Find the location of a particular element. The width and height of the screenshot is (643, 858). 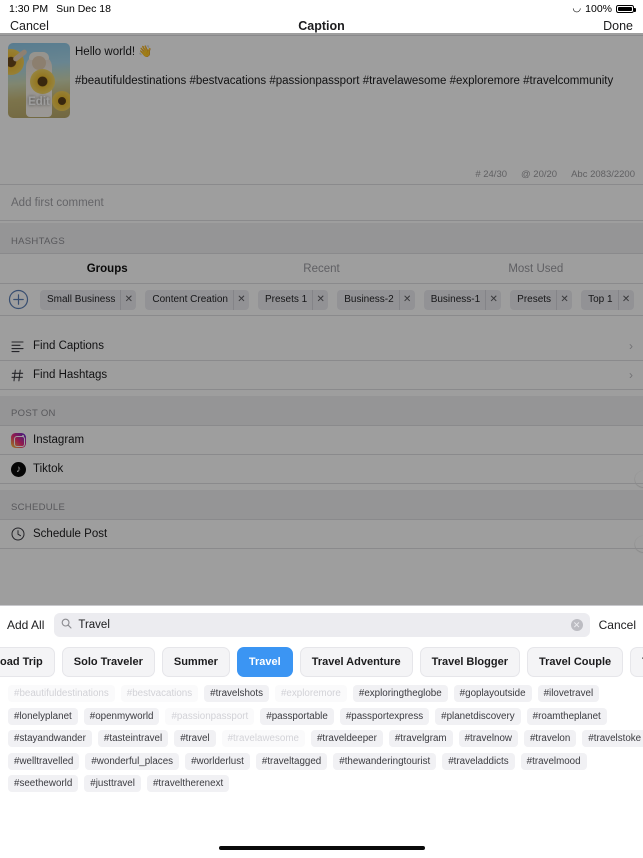

wifi-icon: ◡ is located at coordinates (577, 8).